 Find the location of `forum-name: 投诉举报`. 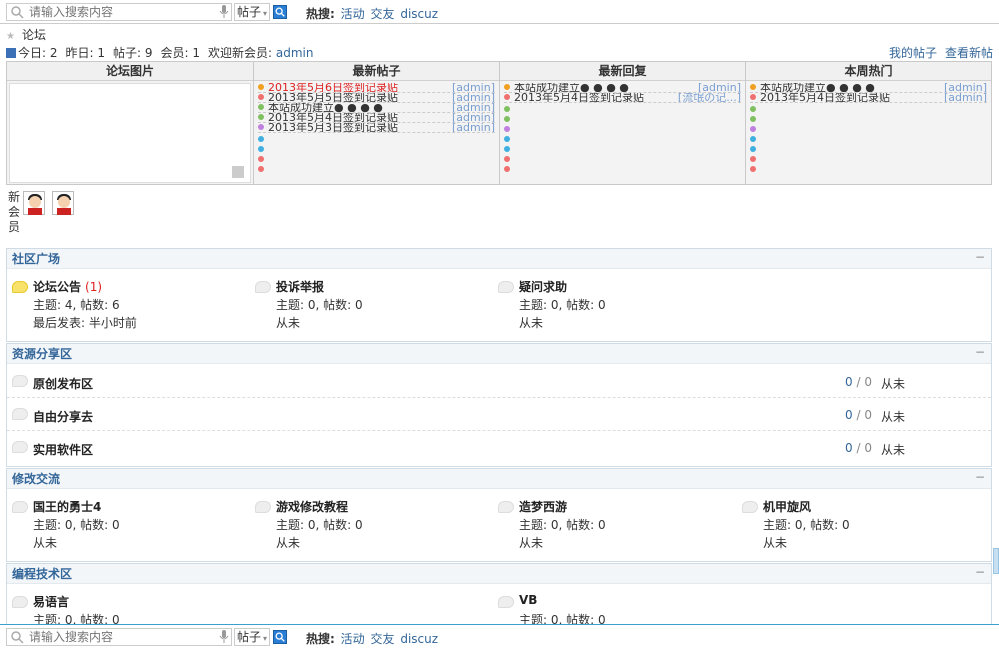

forum-name: 投诉举报 is located at coordinates (300, 286).